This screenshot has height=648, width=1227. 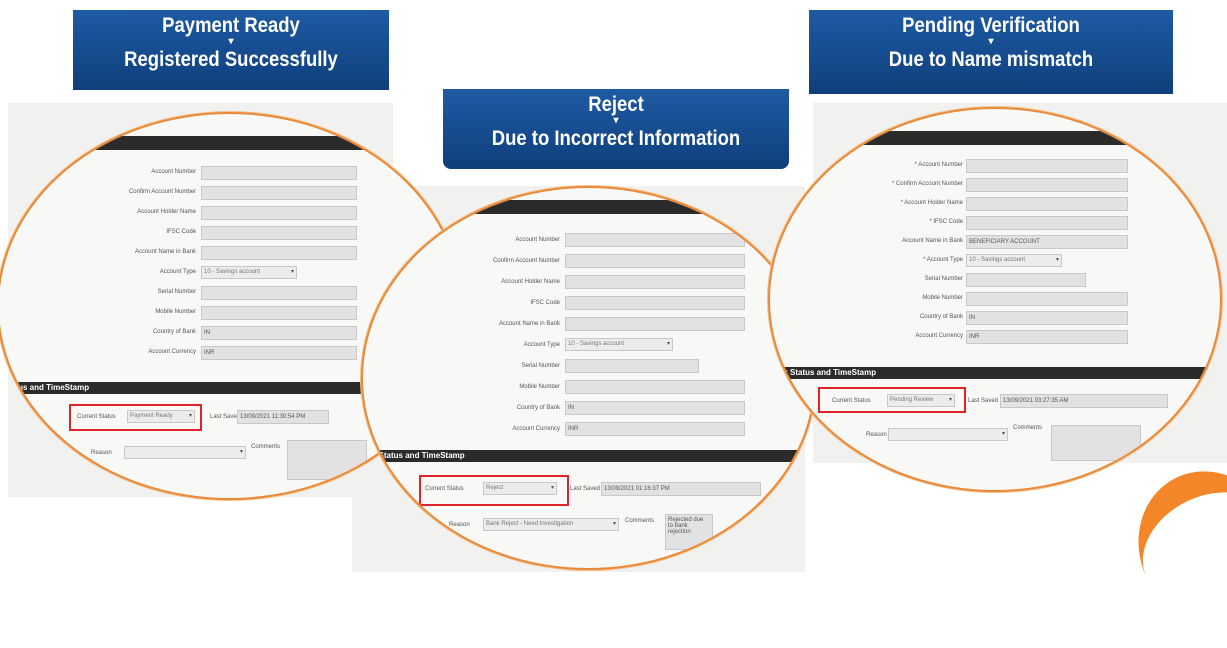 I want to click on last-saved-field: 13/09/2021 03:27:35 AM, so click(x=1084, y=401).